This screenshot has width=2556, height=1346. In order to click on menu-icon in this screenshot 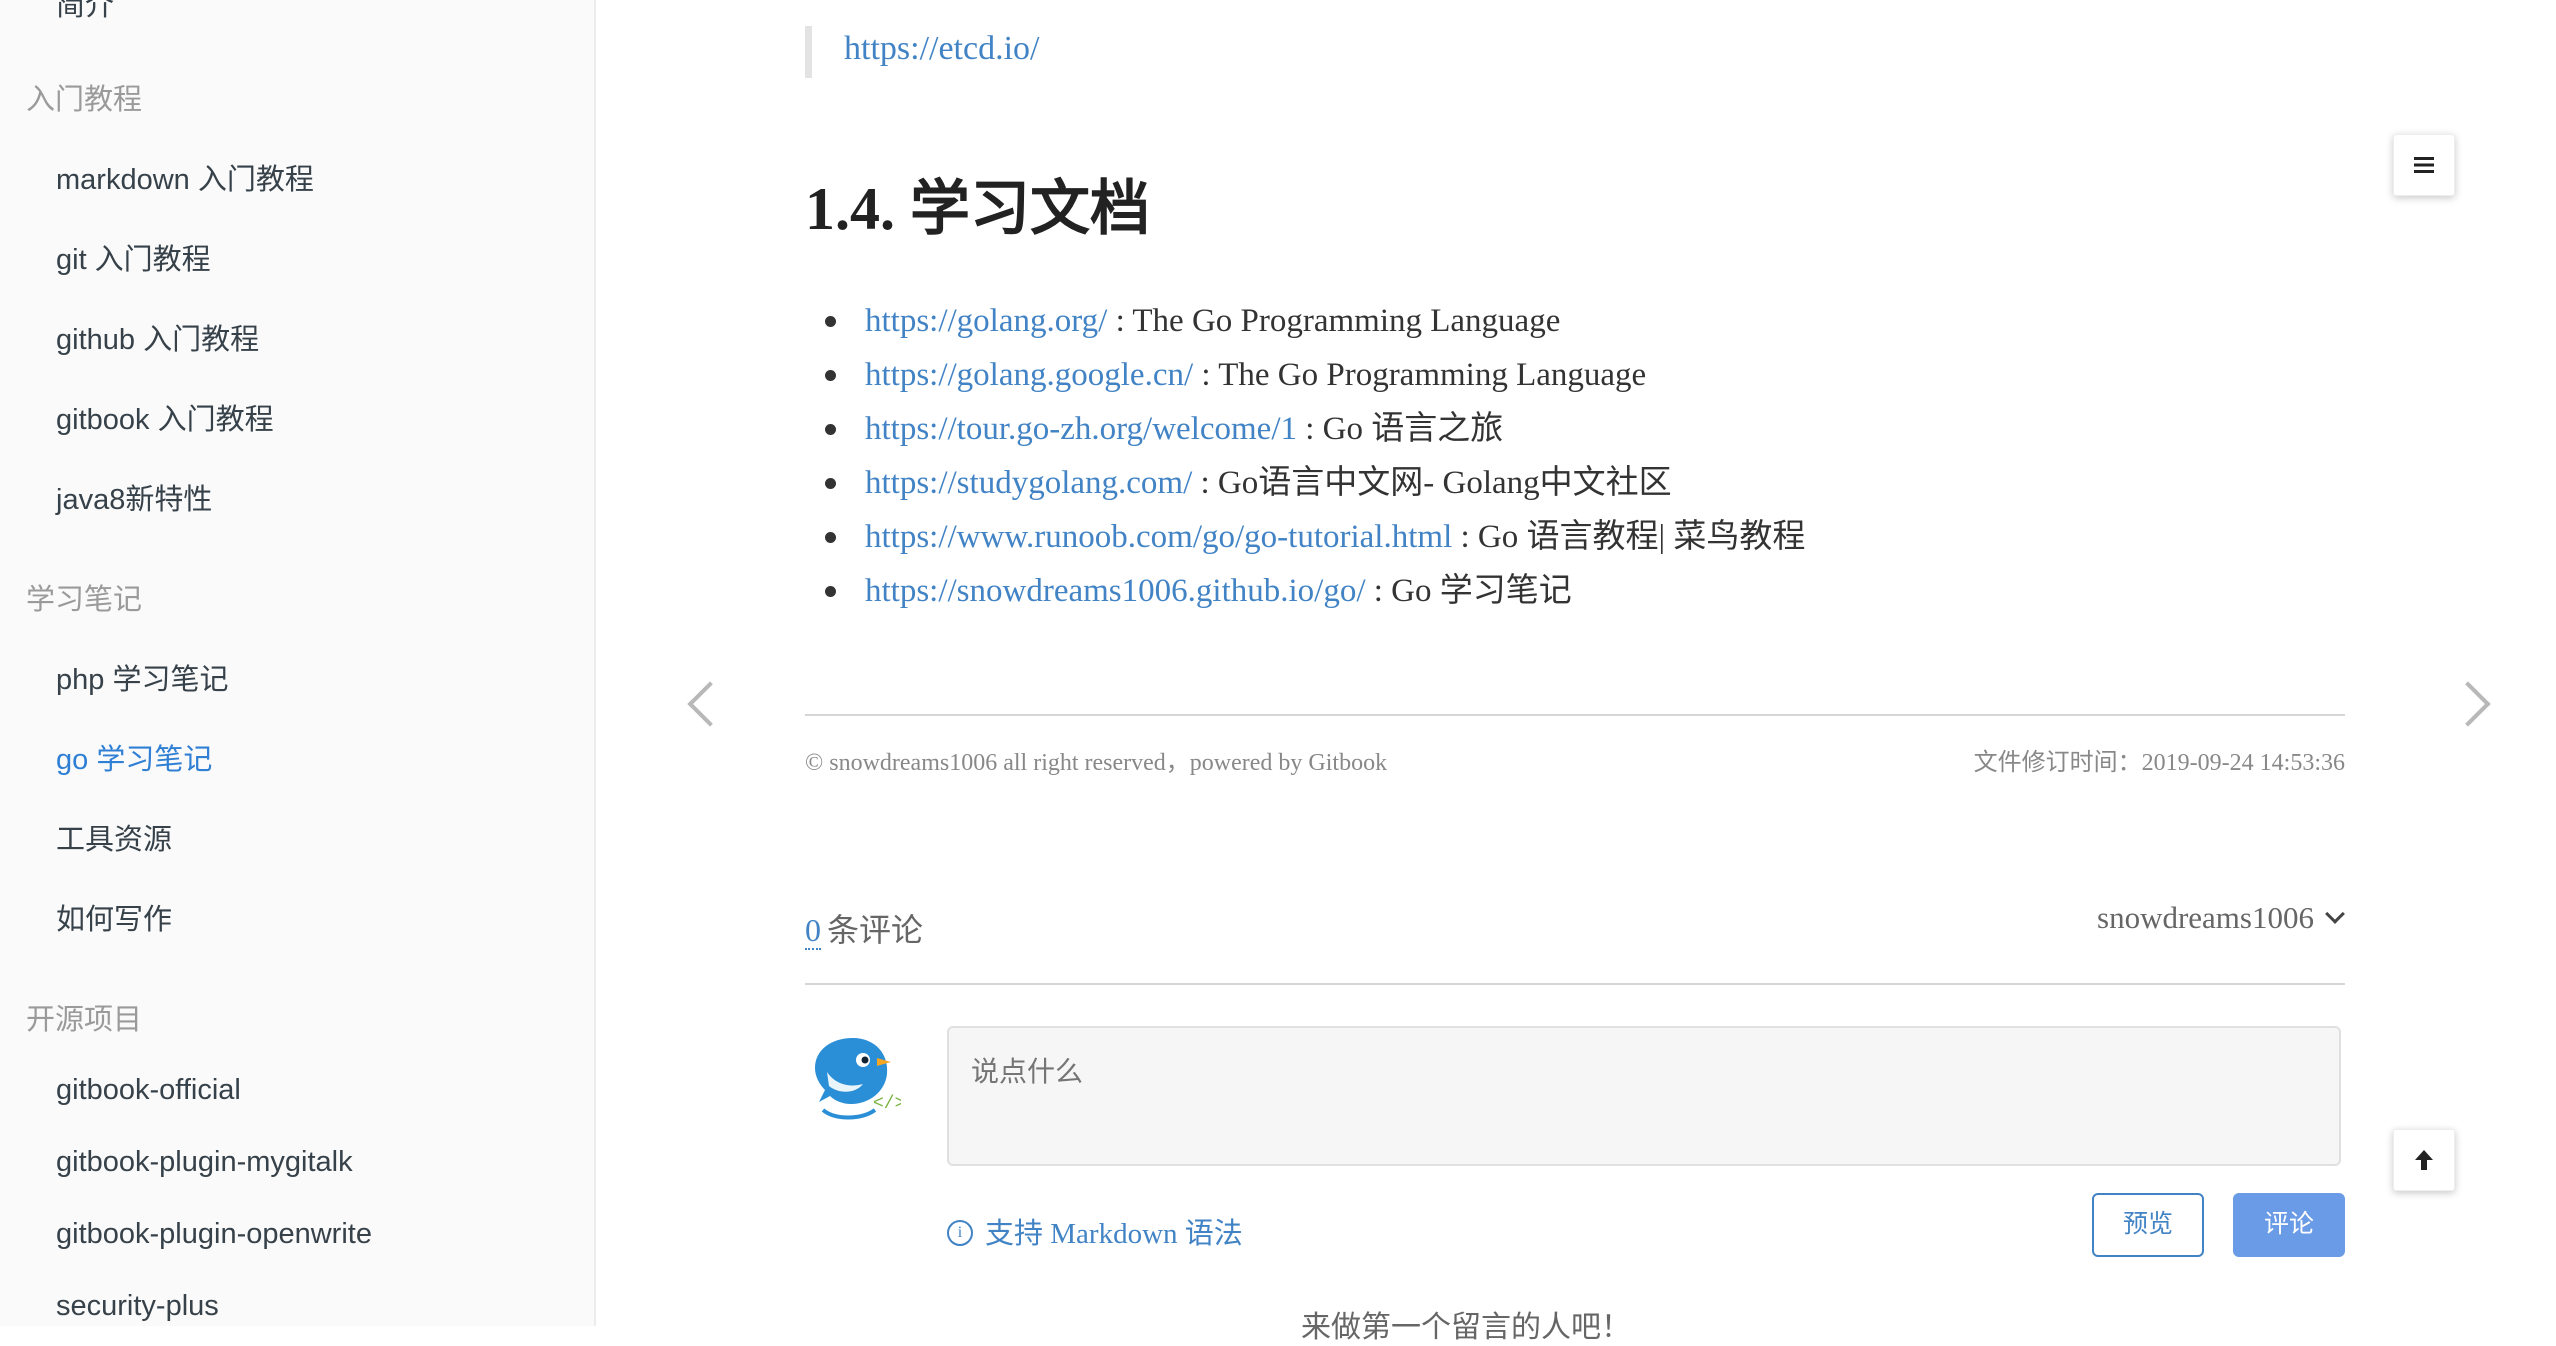, I will do `click(2424, 165)`.